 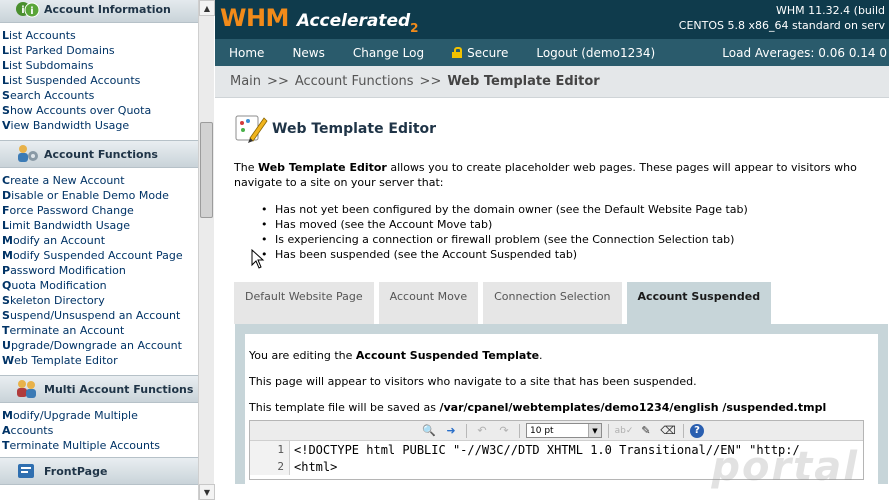 What do you see at coordinates (428, 303) in the screenshot?
I see `tab-account-move: Account Move` at bounding box center [428, 303].